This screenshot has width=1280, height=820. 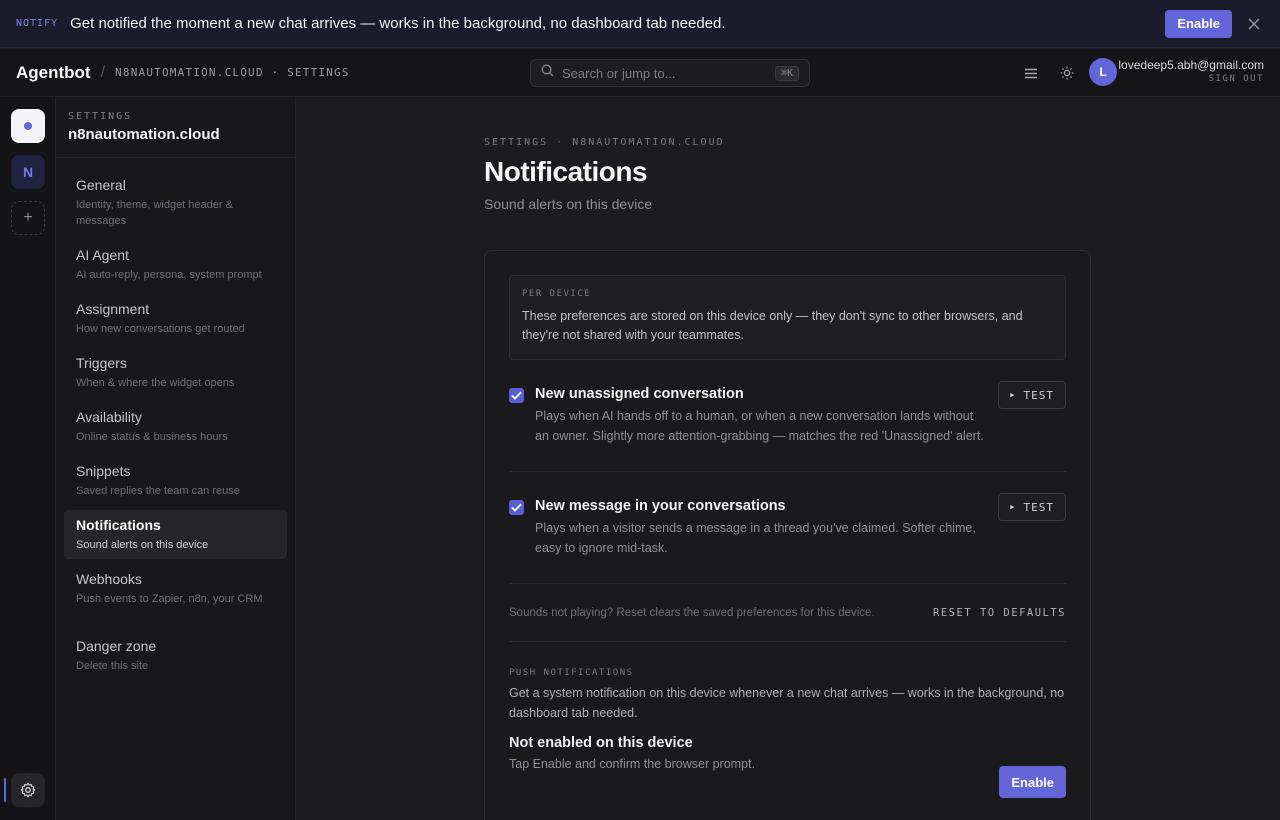 What do you see at coordinates (5, 790) in the screenshot?
I see `rail-active-indicator` at bounding box center [5, 790].